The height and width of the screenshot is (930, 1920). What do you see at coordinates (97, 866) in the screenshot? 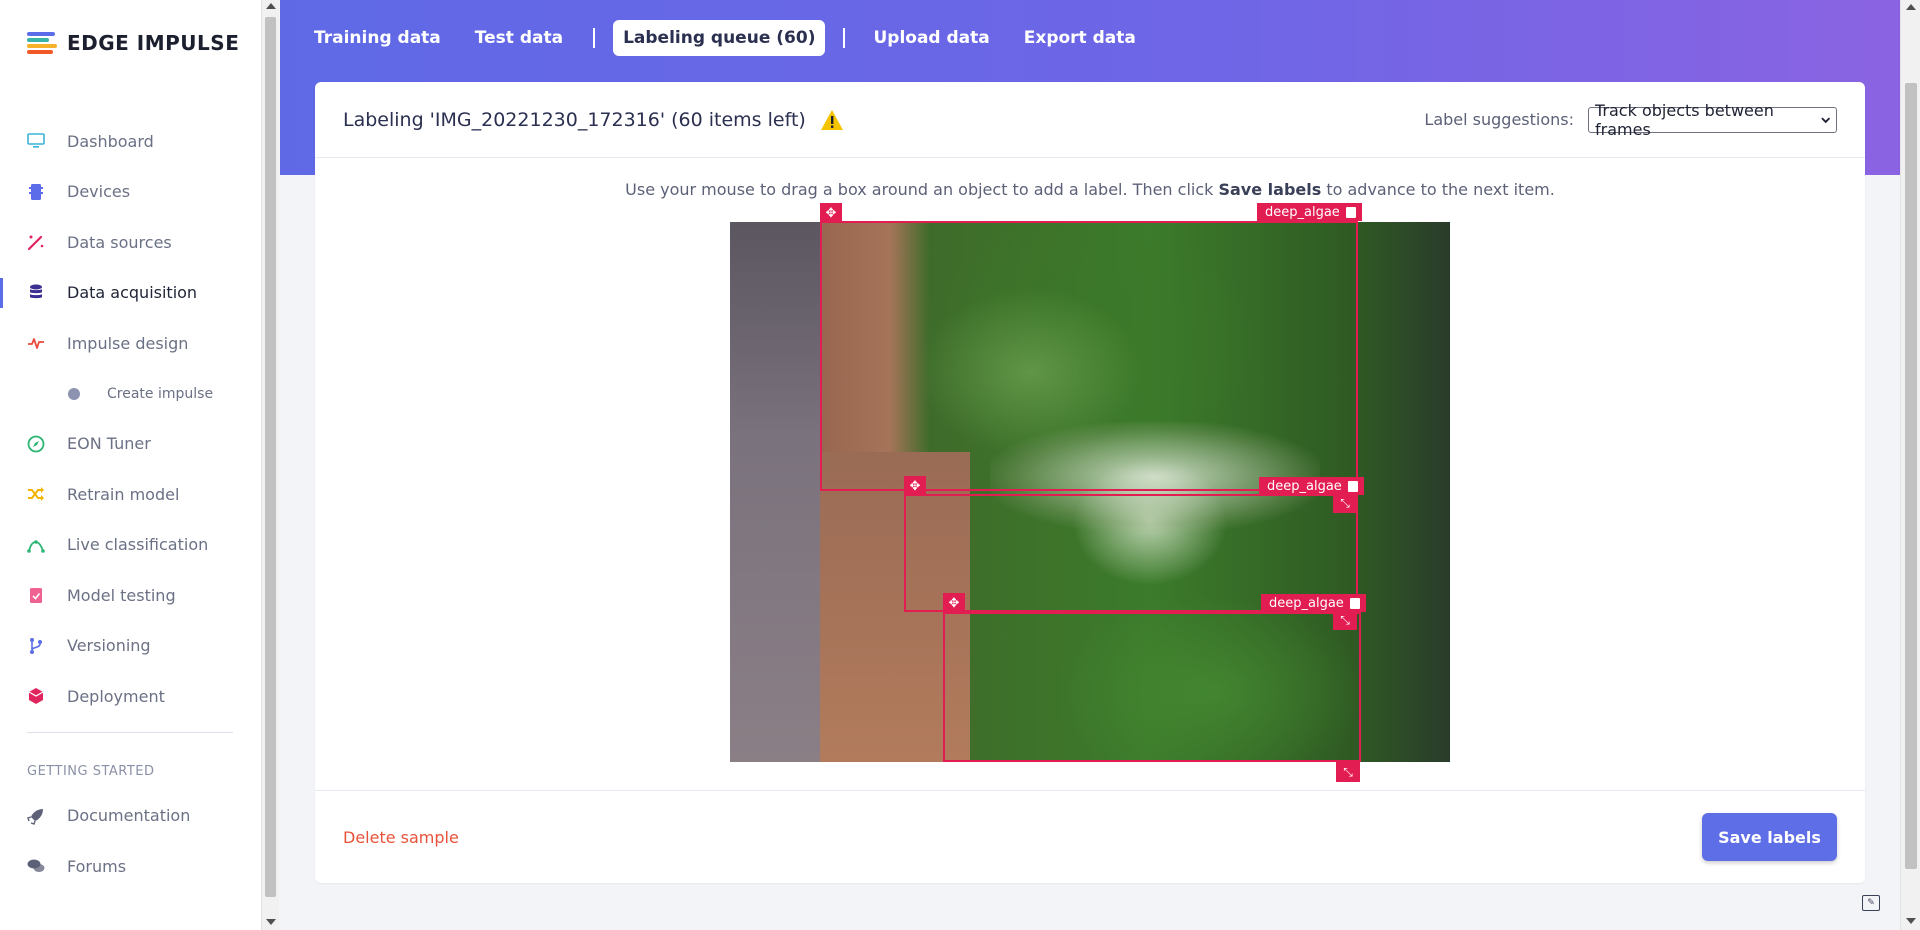
I see `sidebar-item-label: Forums` at bounding box center [97, 866].